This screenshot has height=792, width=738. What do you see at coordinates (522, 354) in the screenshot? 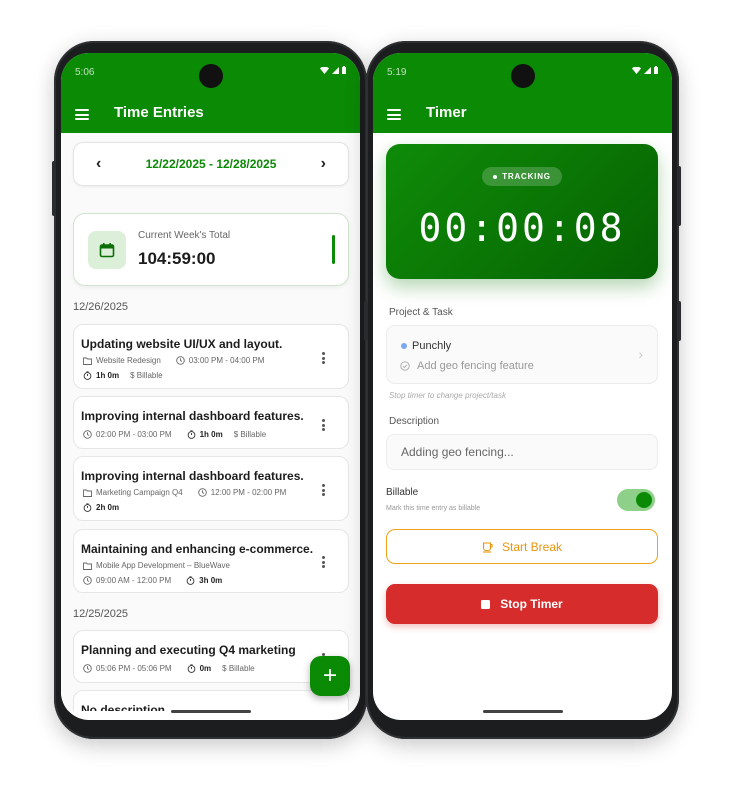
I see `project-task-selector: Punchly Add geo fencing feature ›` at bounding box center [522, 354].